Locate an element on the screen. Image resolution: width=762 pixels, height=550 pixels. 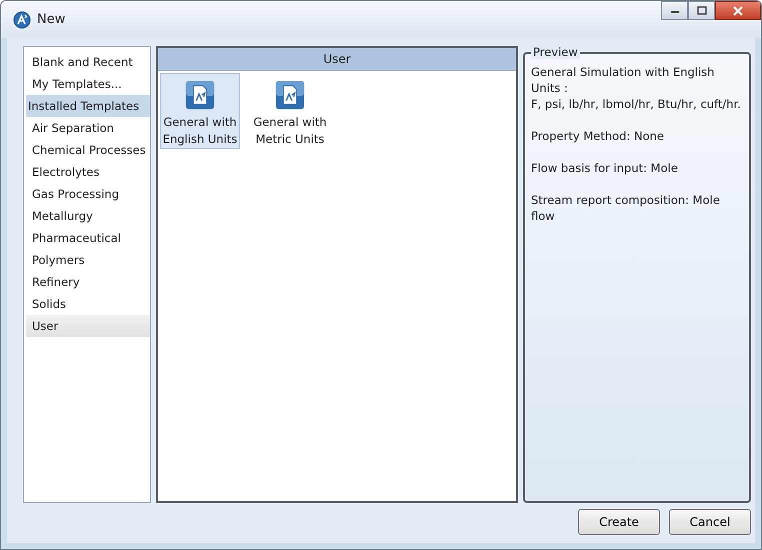
maximize-icon is located at coordinates (701, 10).